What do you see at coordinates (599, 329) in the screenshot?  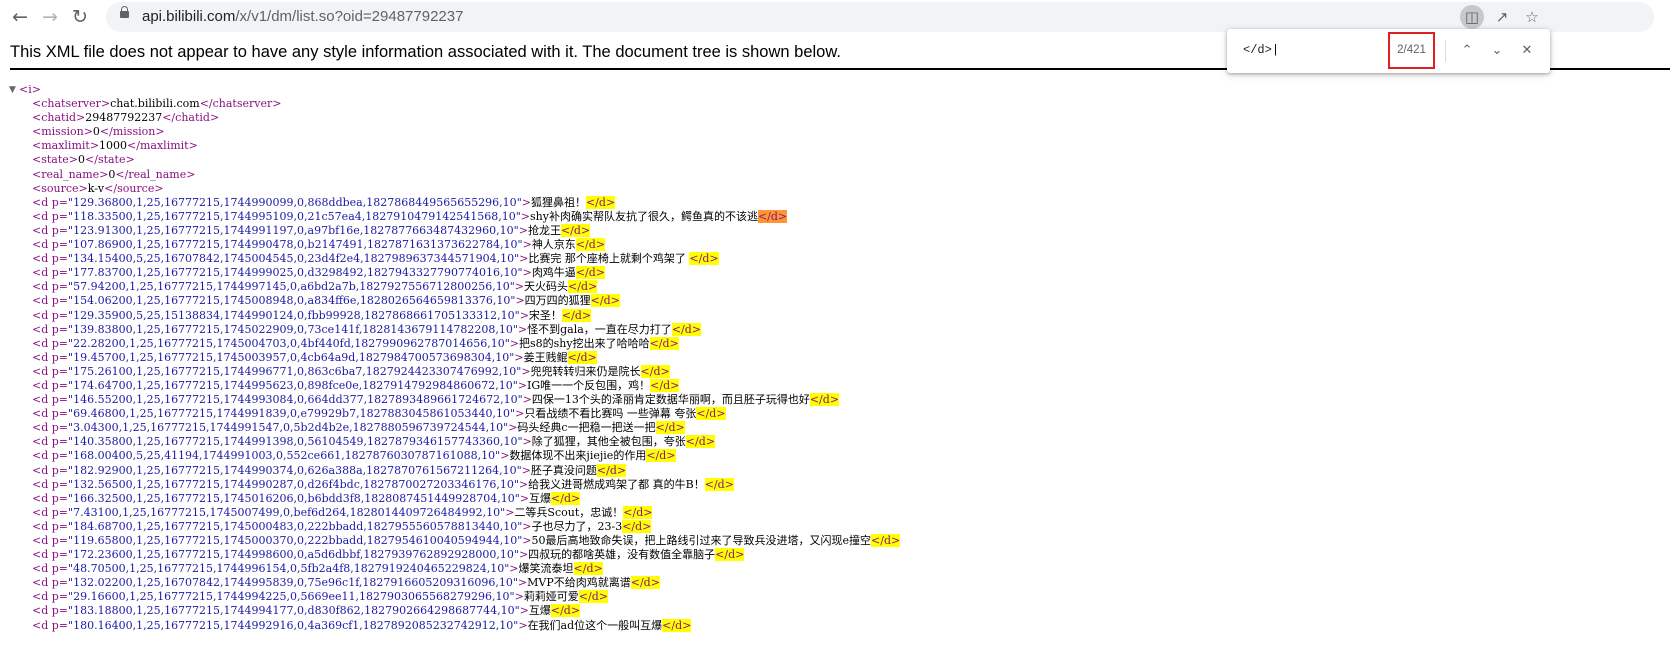 I see `danmaku-text: 怪不到gala，一直在尽力打了` at bounding box center [599, 329].